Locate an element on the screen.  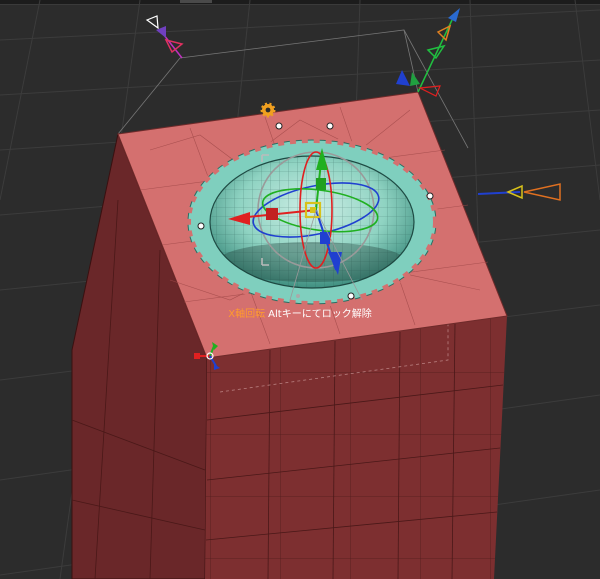
gear-icon is located at coordinates (268, 110).